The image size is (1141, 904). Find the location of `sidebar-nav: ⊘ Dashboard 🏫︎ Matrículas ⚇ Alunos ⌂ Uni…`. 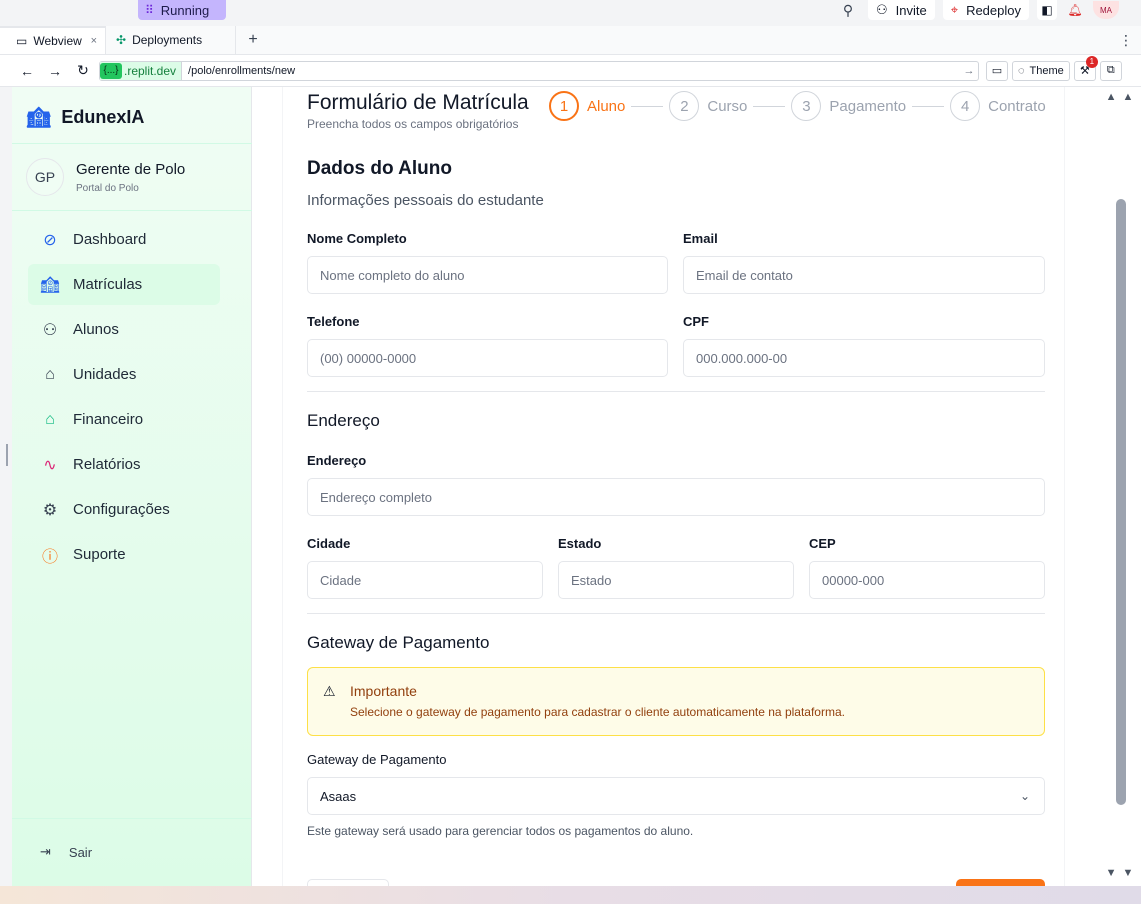

sidebar-nav: ⊘ Dashboard 🏫︎ Matrículas ⚇ Alunos ⌂ Uni… is located at coordinates (124, 399).